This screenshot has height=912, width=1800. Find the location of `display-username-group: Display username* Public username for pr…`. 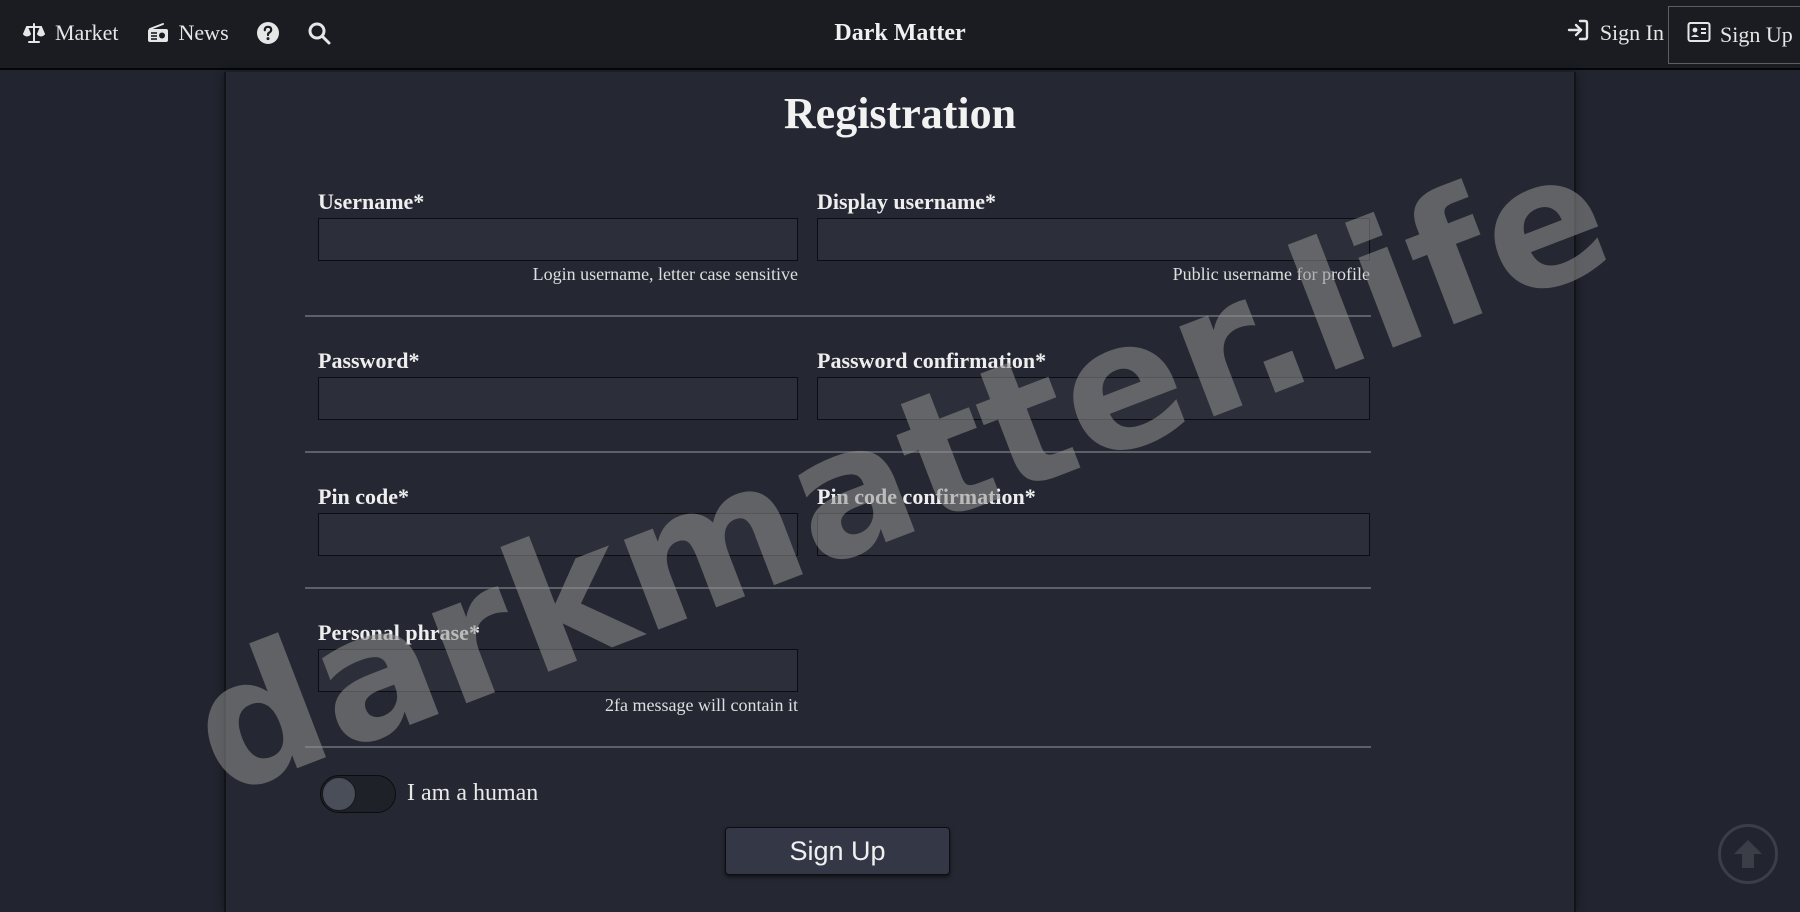

display-username-group: Display username* Public username for pr… is located at coordinates (1093, 236).